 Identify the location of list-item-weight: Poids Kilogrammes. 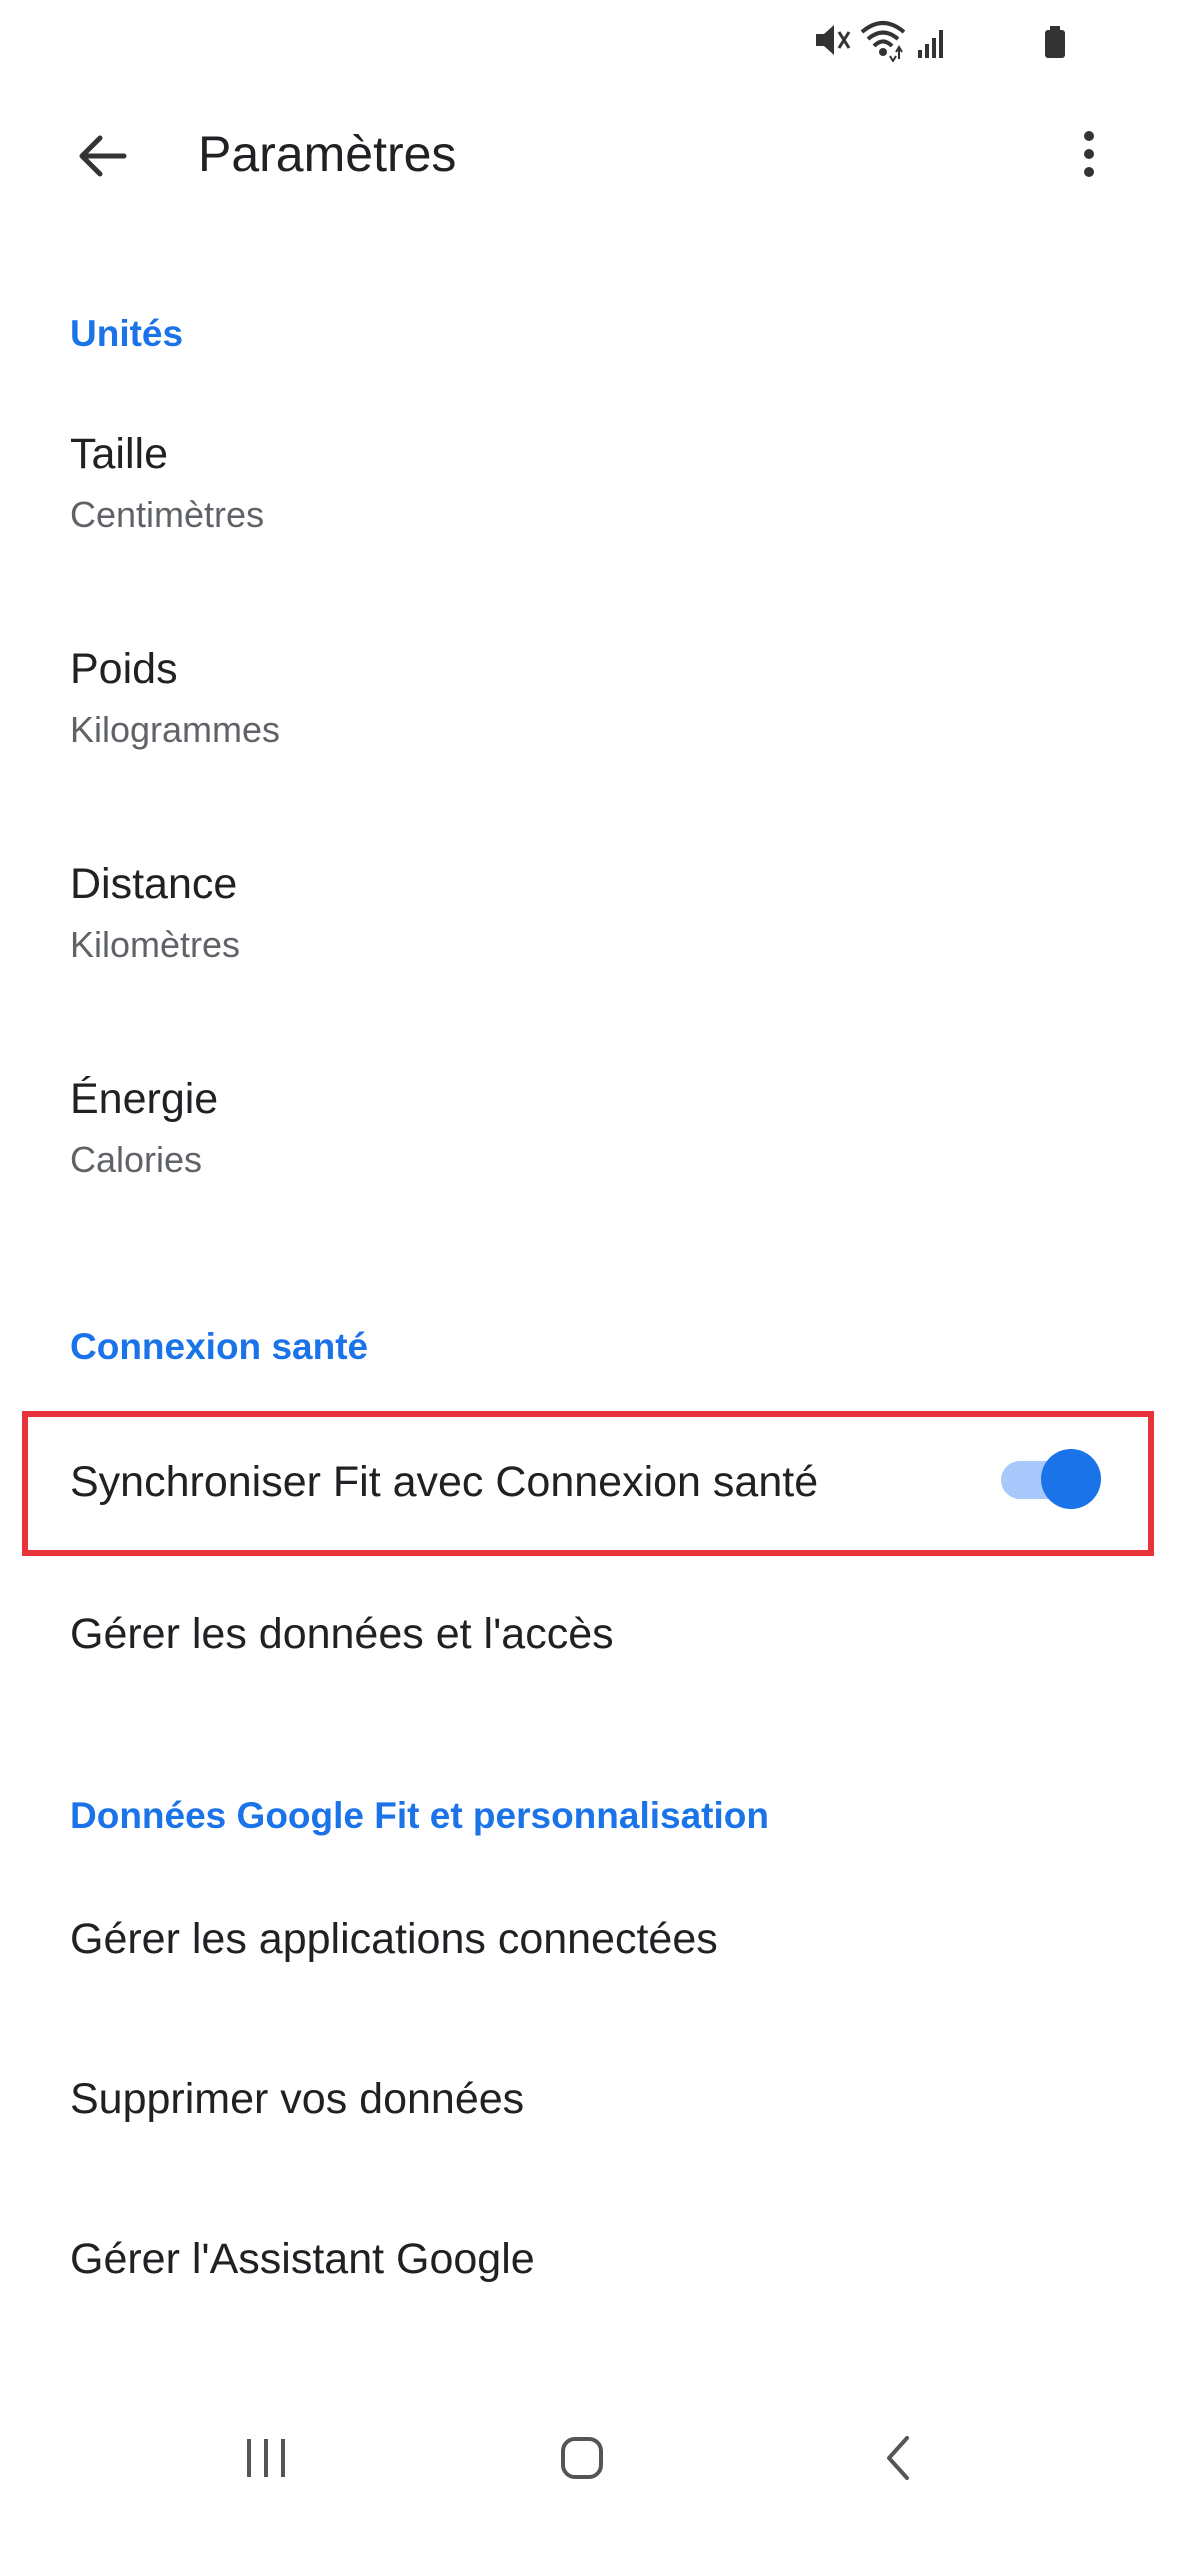
(589, 715).